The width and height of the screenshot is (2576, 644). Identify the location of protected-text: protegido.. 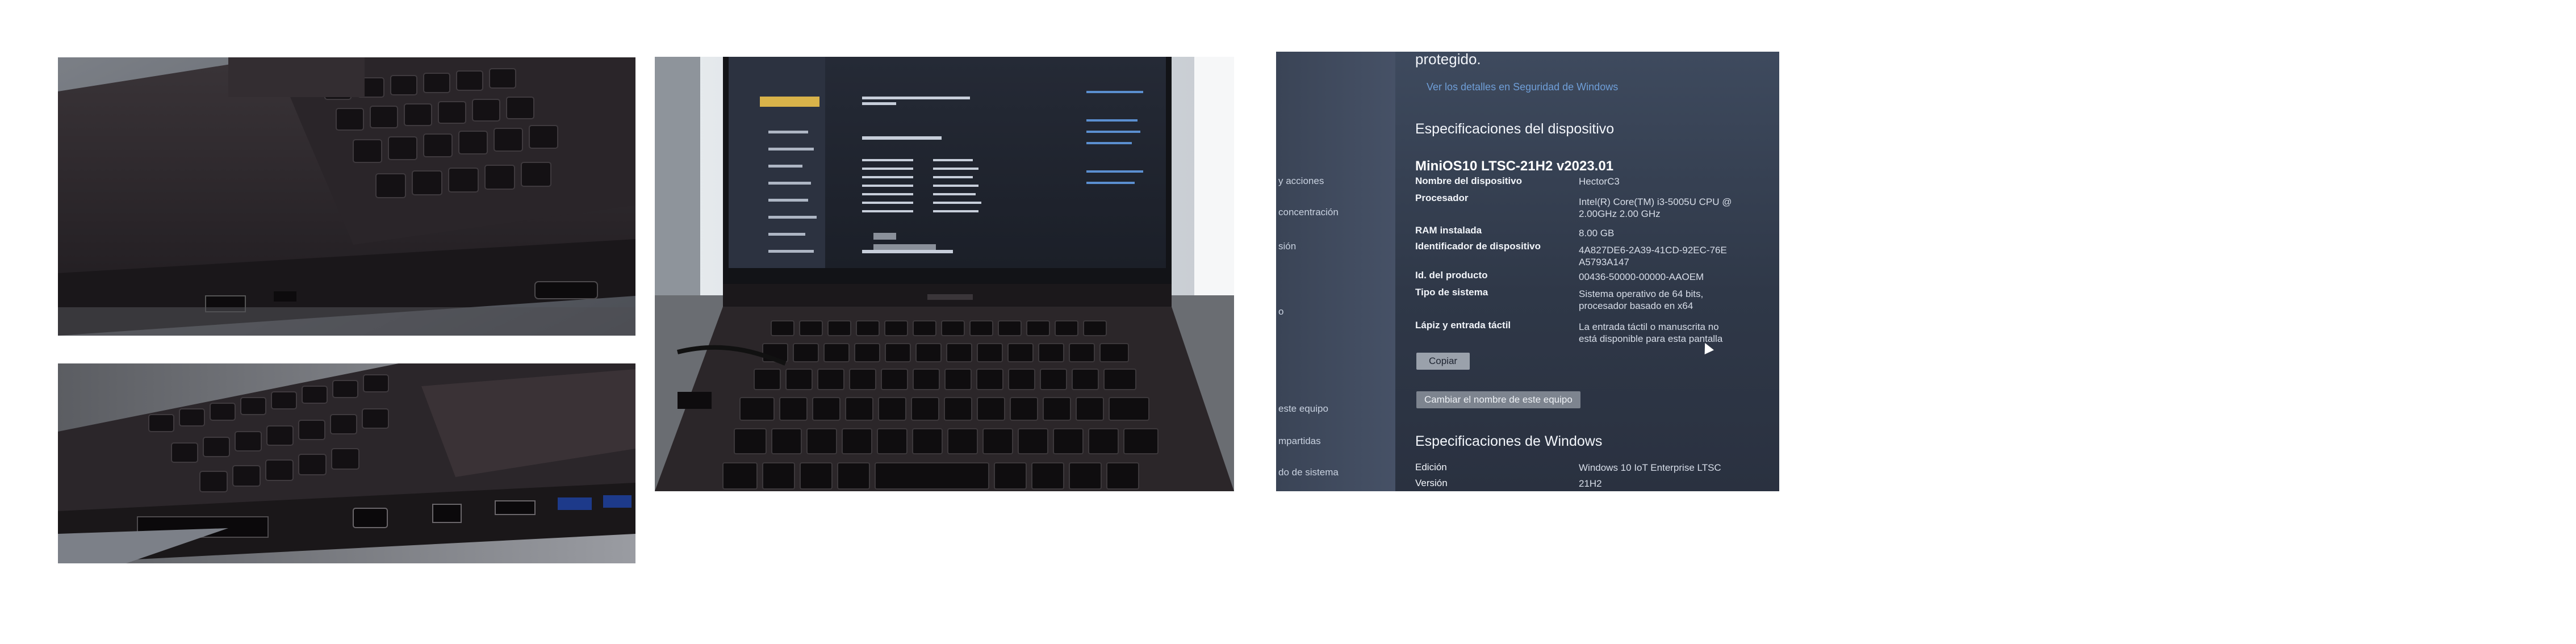
(1448, 60).